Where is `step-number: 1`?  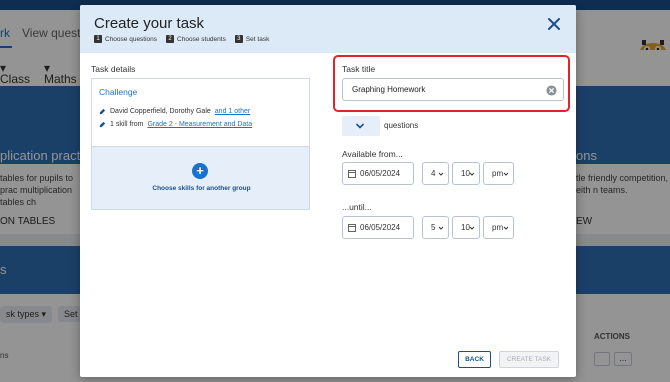
step-number: 1 is located at coordinates (98, 39).